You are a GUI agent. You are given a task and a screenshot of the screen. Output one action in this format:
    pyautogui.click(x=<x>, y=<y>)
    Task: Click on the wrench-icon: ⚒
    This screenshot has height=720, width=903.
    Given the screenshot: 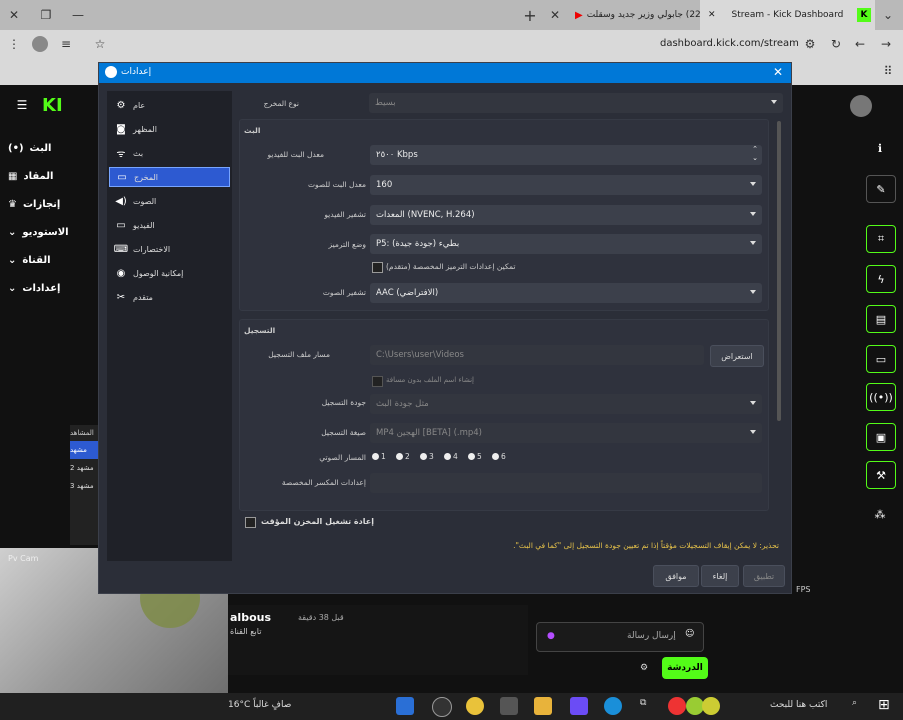 What is the action you would take?
    pyautogui.click(x=881, y=475)
    